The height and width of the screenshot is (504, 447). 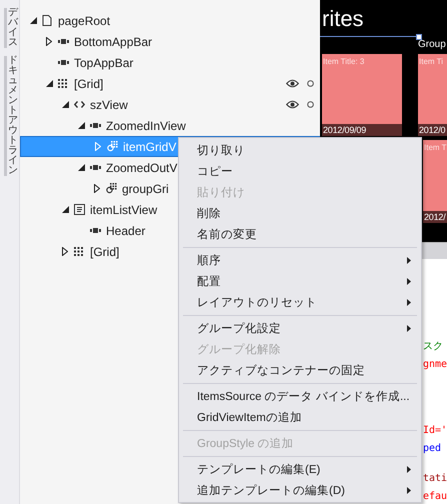 I want to click on menu-item: 配置, so click(x=300, y=281).